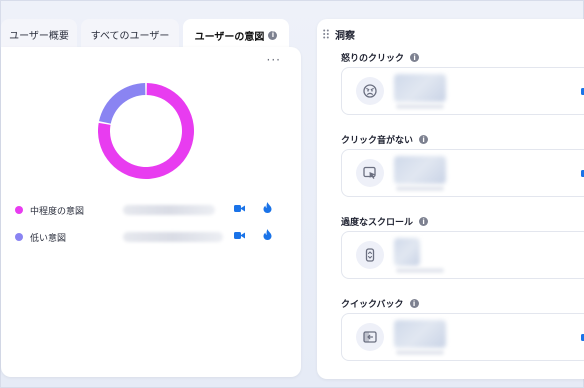 The height and width of the screenshot is (388, 584). Describe the element at coordinates (462, 337) in the screenshot. I see `insight-card-quick-back` at that location.